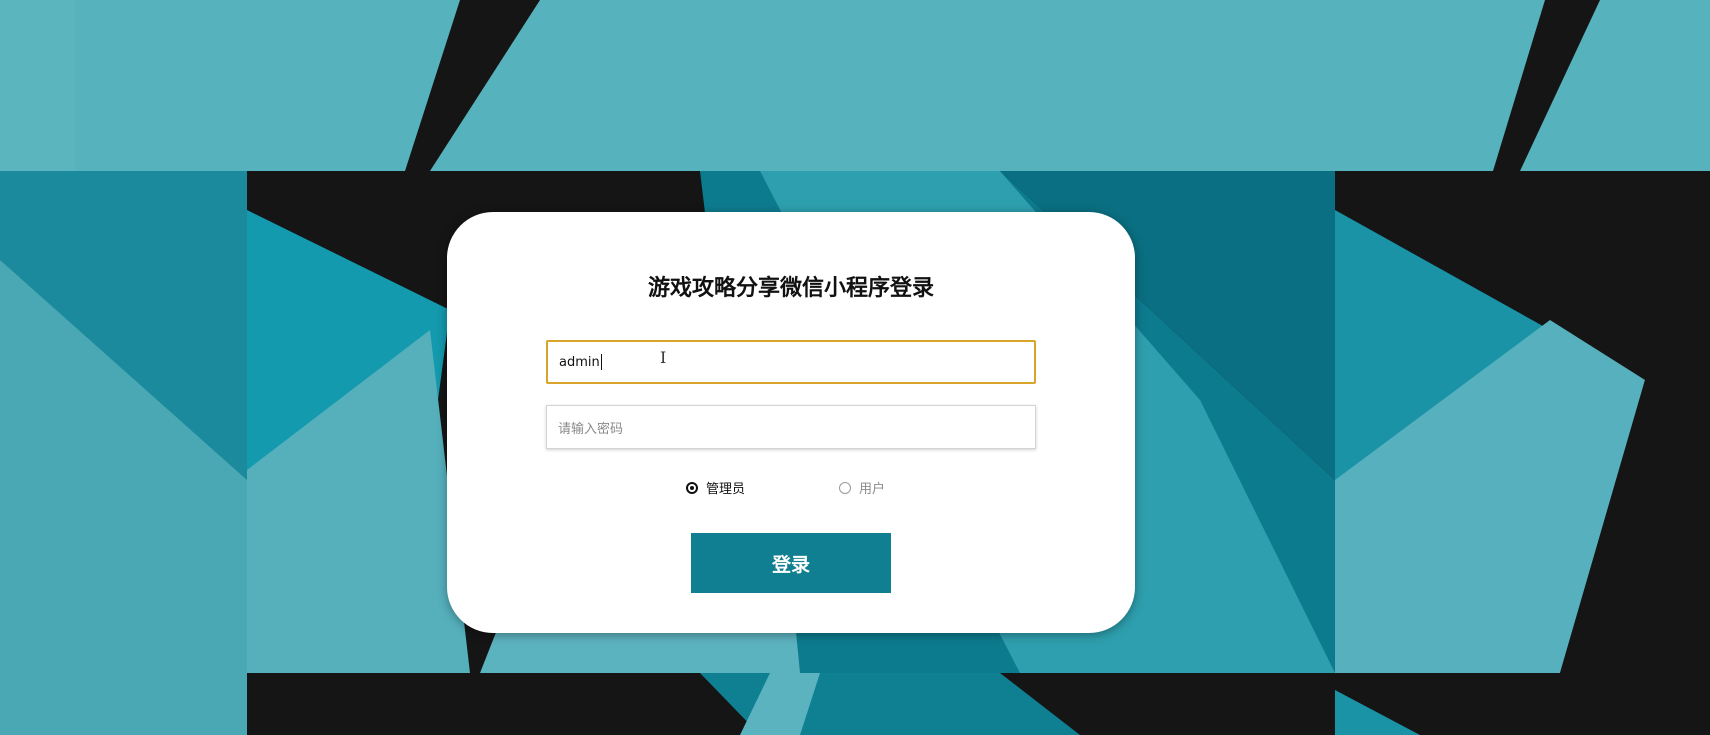 Image resolution: width=1710 pixels, height=735 pixels. I want to click on radio-admin-label: 管理员, so click(726, 489).